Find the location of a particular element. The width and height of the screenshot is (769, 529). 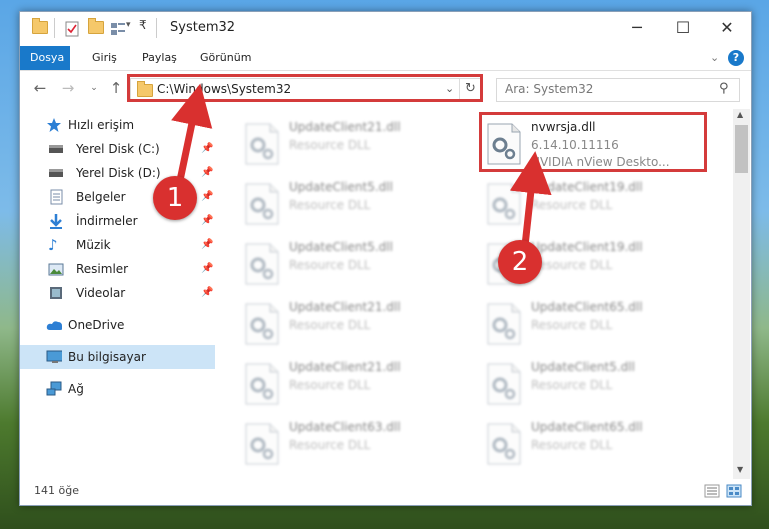

step-badge-1: 1 is located at coordinates (175, 198).